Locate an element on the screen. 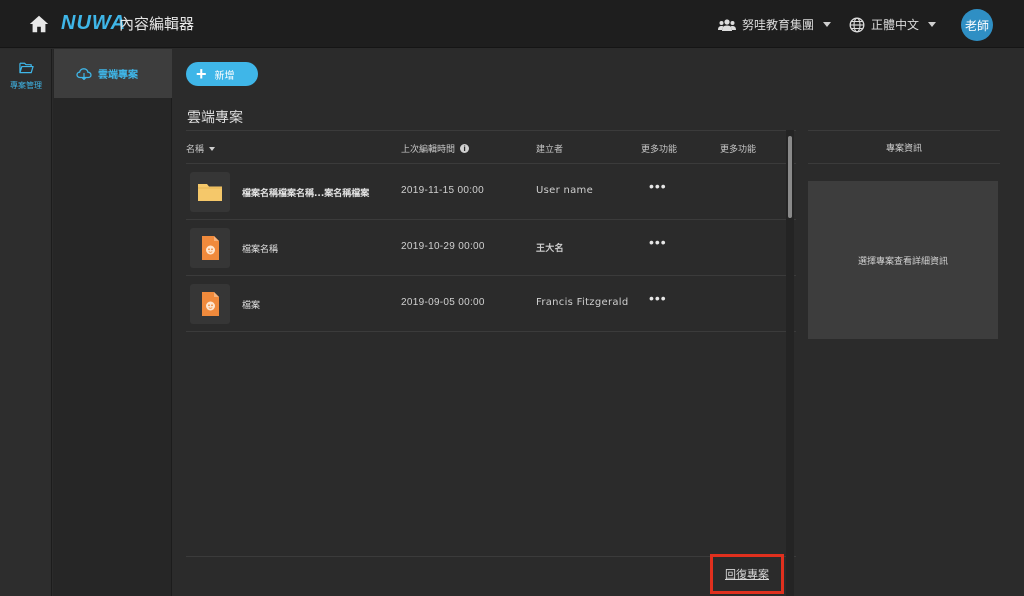  folder-icon is located at coordinates (210, 192).